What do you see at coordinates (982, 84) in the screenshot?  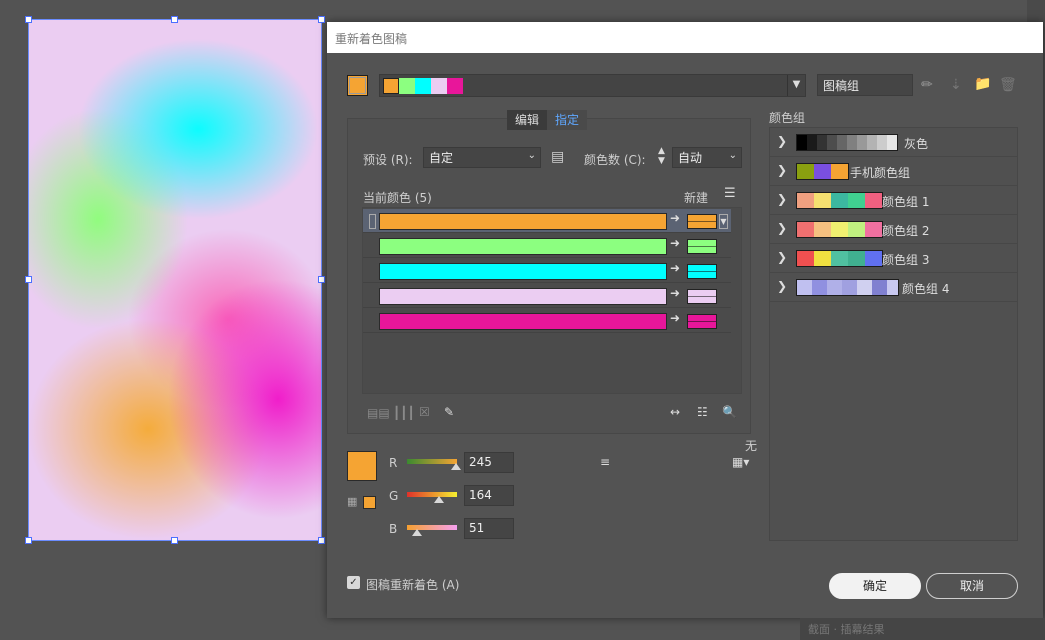 I see `folder-icon: 📁` at bounding box center [982, 84].